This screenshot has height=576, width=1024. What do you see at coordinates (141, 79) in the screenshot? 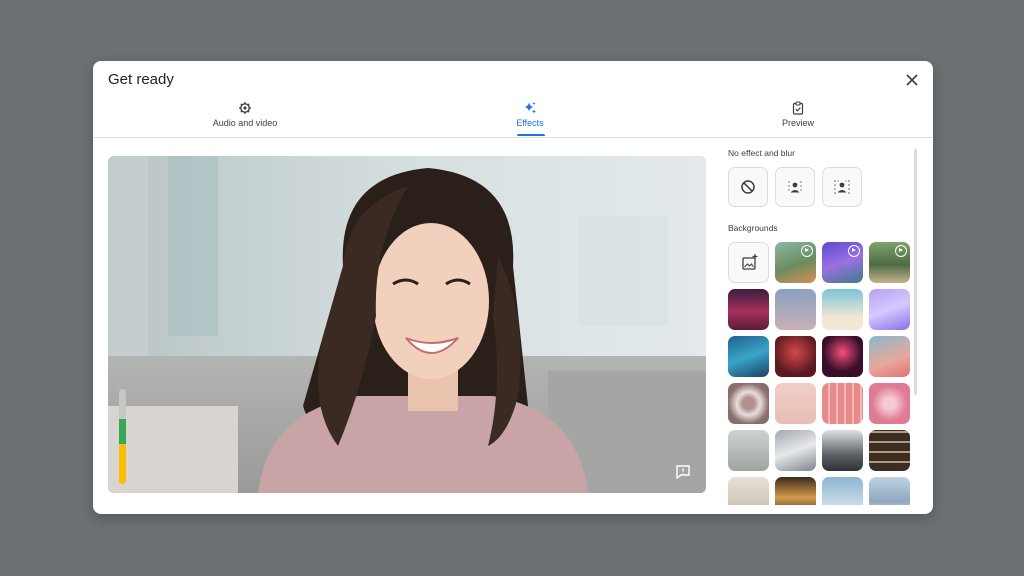
I see `dialog-title: Get ready` at bounding box center [141, 79].